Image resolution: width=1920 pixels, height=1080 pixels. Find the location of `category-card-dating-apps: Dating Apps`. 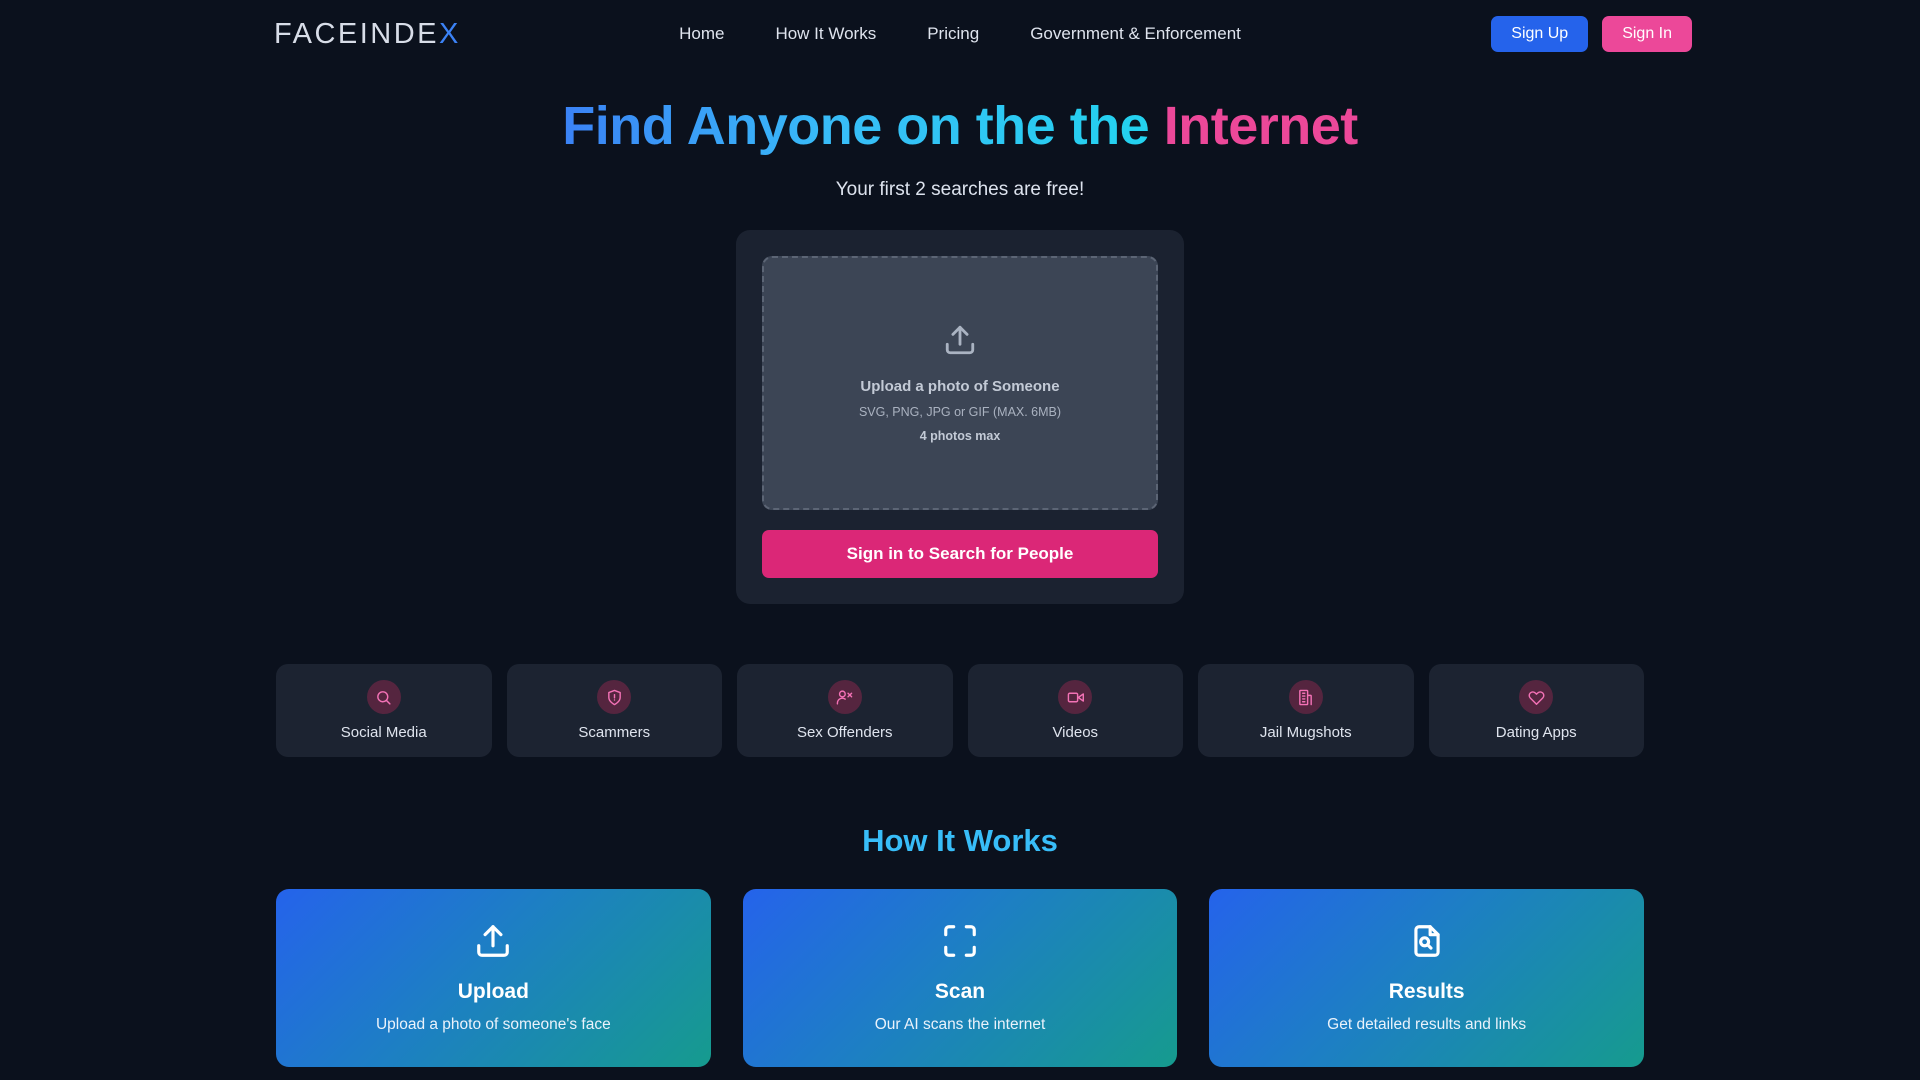

category-card-dating-apps: Dating Apps is located at coordinates (1536, 711).